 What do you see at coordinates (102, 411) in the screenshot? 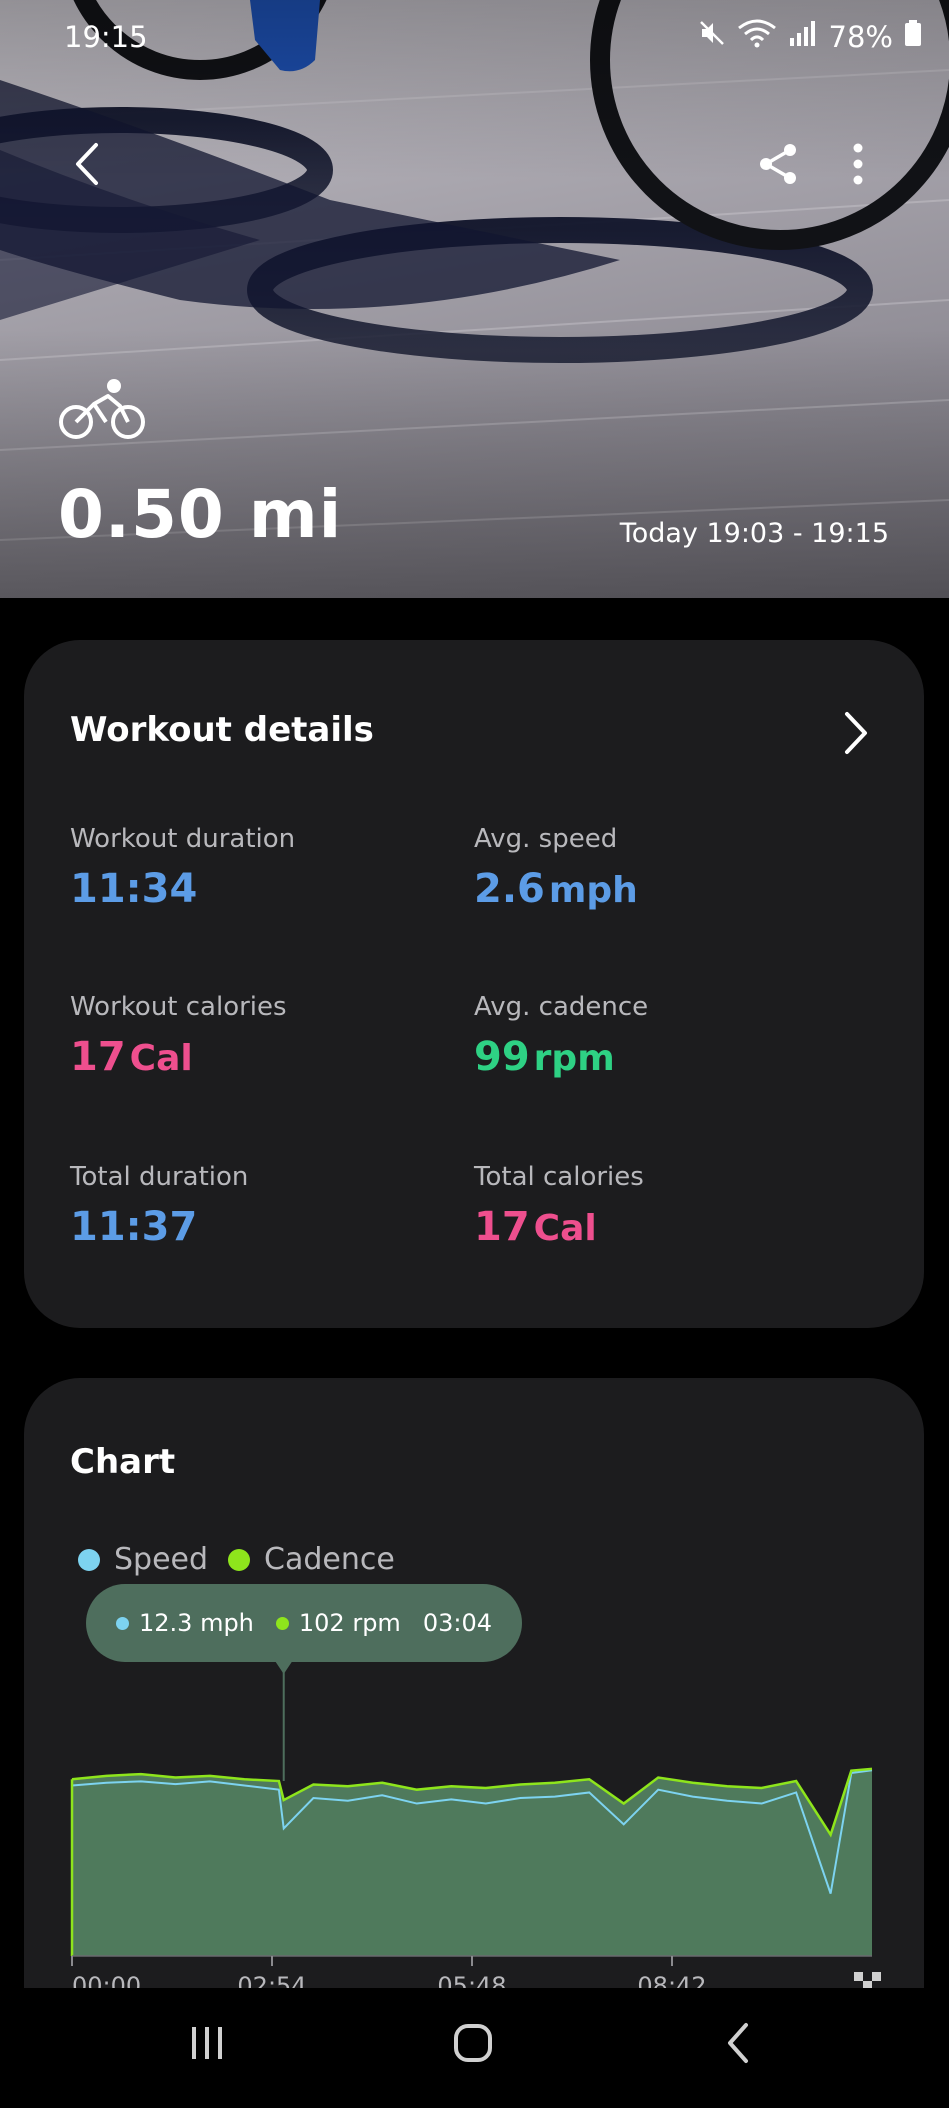
I see `cycling-icon` at bounding box center [102, 411].